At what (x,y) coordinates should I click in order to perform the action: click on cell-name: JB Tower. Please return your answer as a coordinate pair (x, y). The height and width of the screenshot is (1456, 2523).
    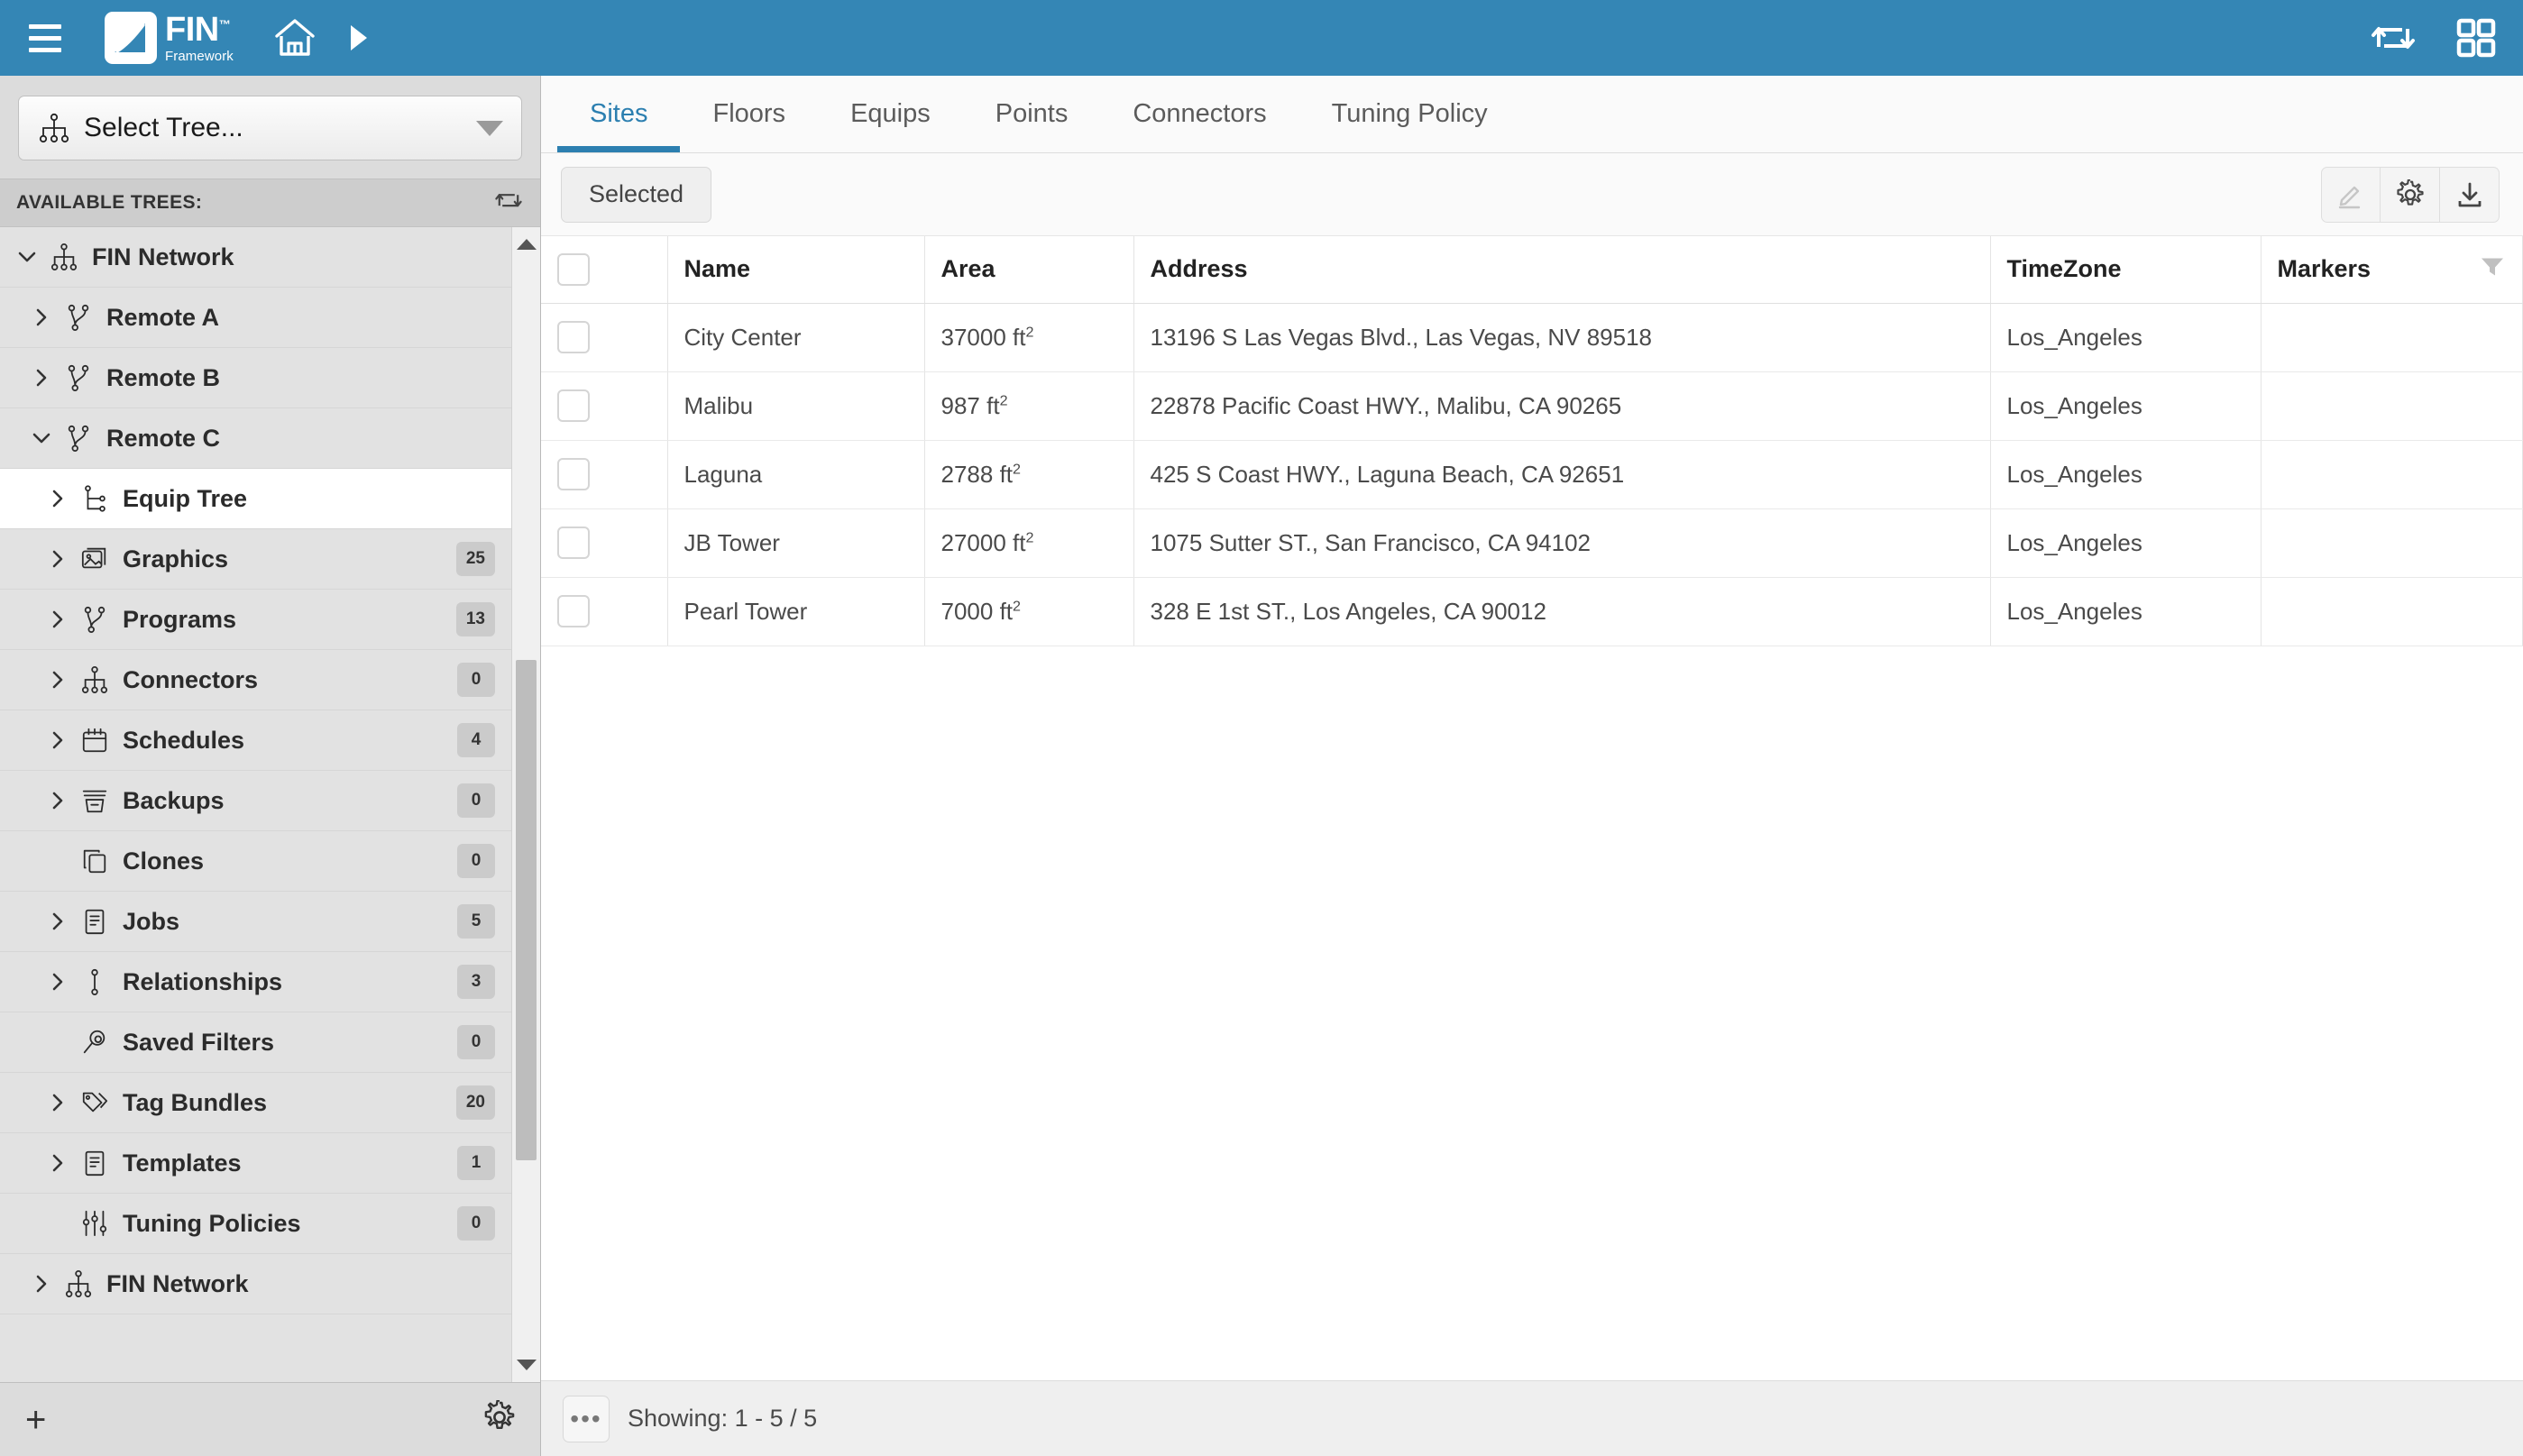
    Looking at the image, I should click on (796, 543).